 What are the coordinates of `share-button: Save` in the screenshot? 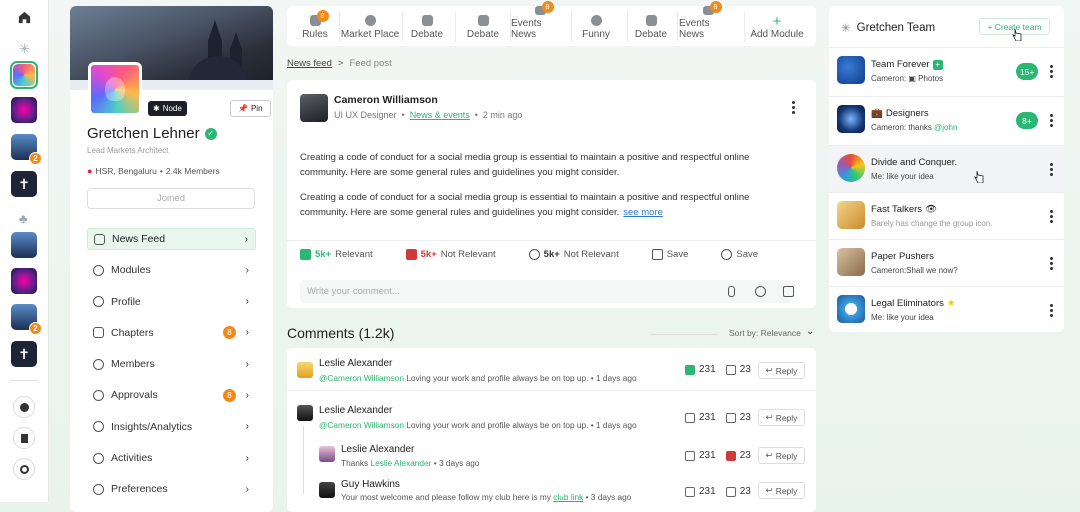 It's located at (739, 254).